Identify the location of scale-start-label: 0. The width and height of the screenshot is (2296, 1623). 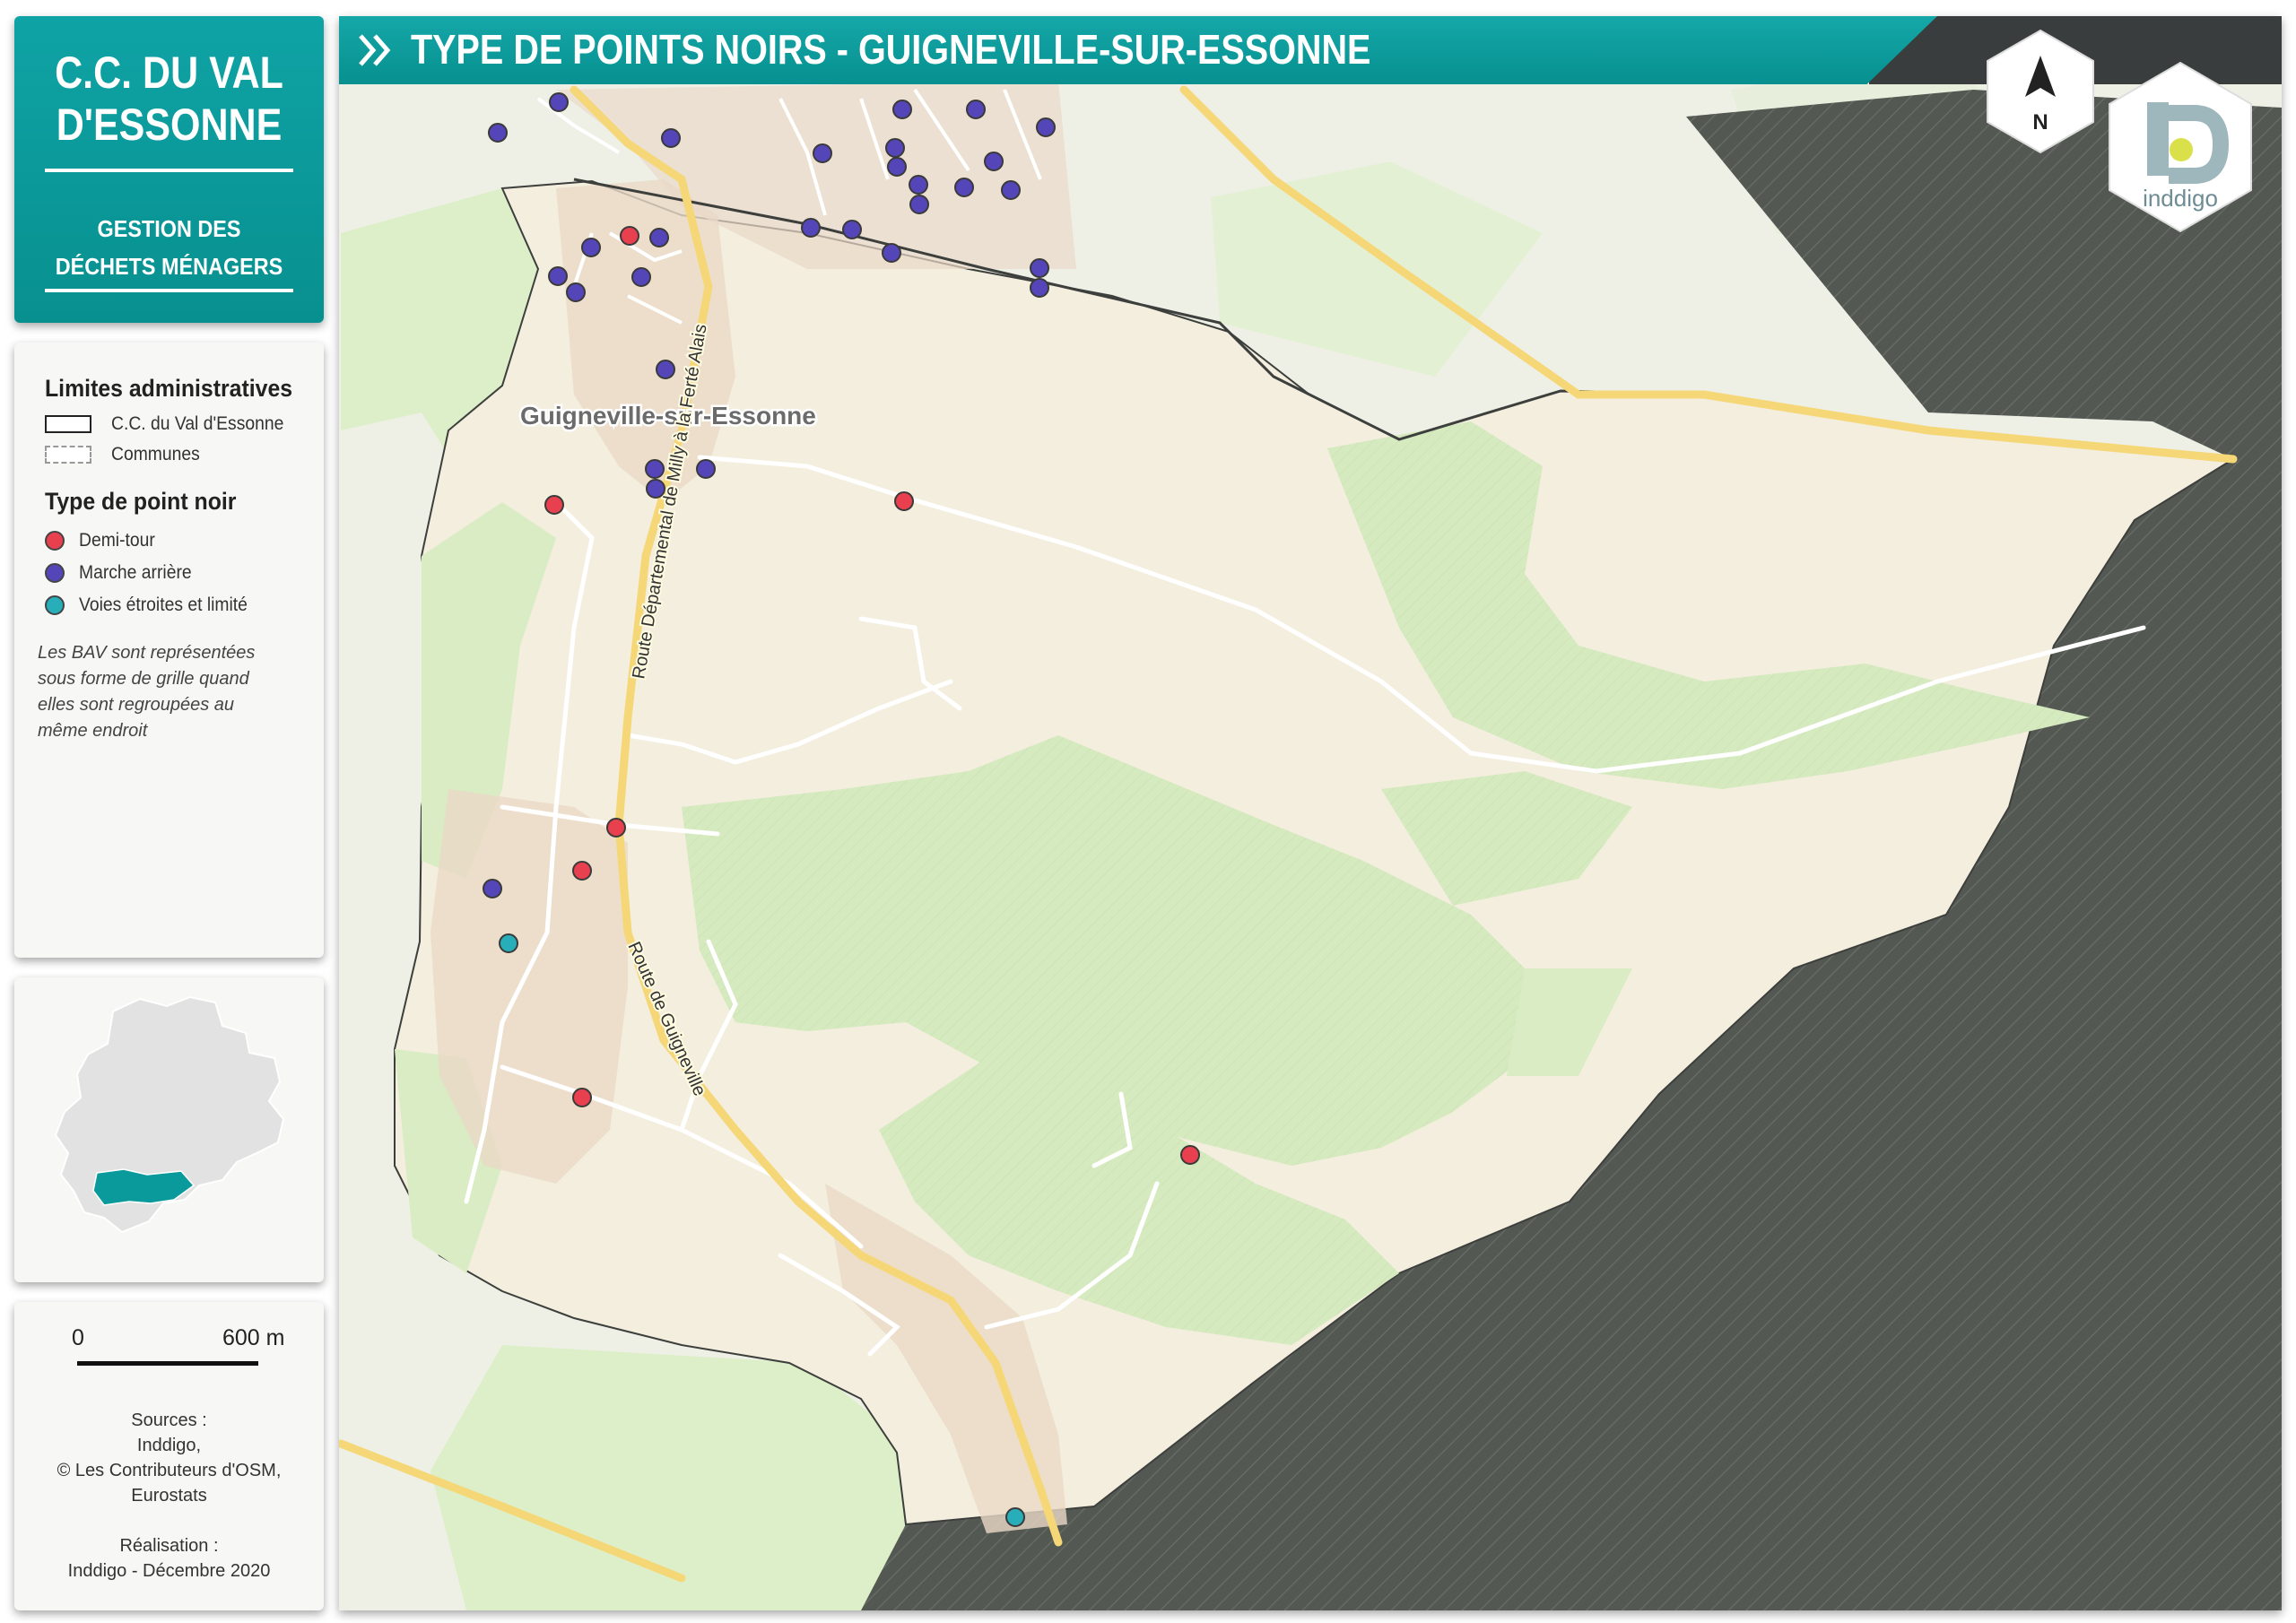
(78, 1337).